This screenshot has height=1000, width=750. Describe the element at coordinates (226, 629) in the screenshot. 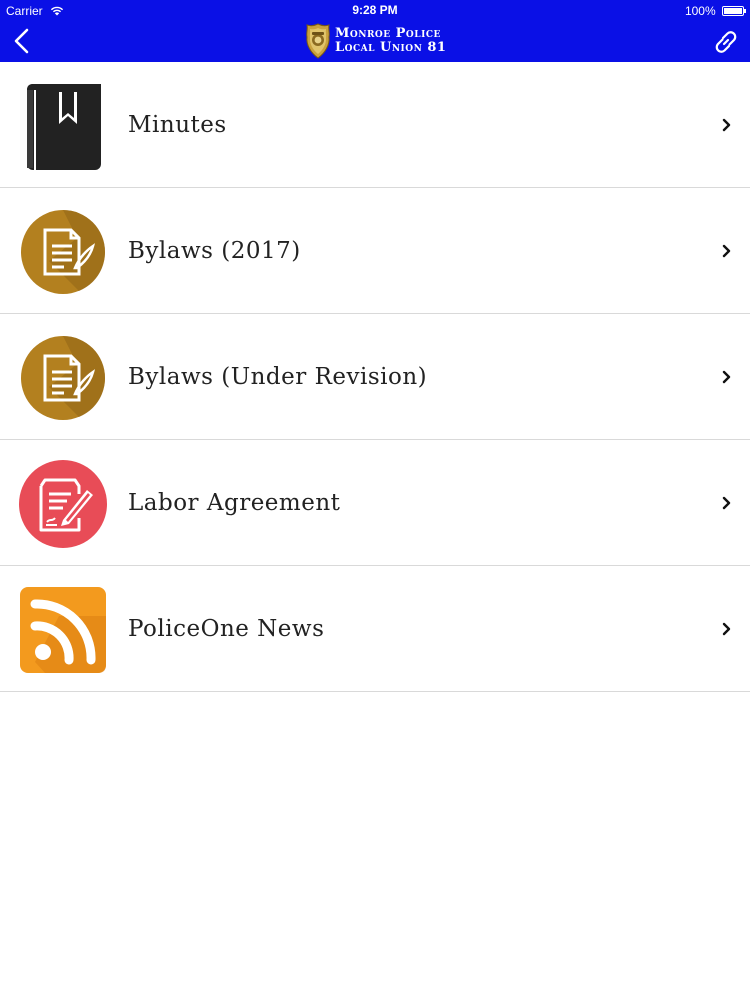

I see `menu-item-label: PoliceOne News` at that location.